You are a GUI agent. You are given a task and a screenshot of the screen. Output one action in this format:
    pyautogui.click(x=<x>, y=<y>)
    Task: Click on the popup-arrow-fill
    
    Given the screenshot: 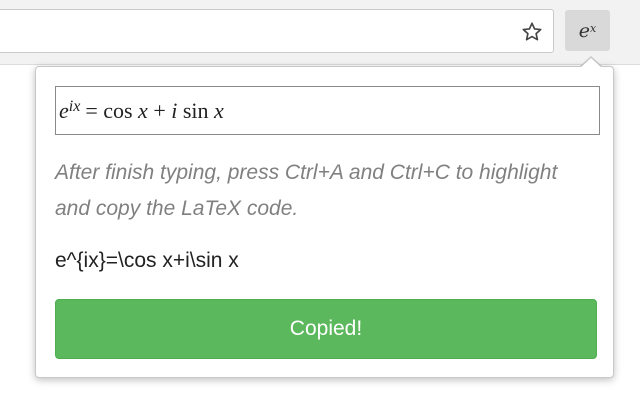 What is the action you would take?
    pyautogui.click(x=591, y=63)
    